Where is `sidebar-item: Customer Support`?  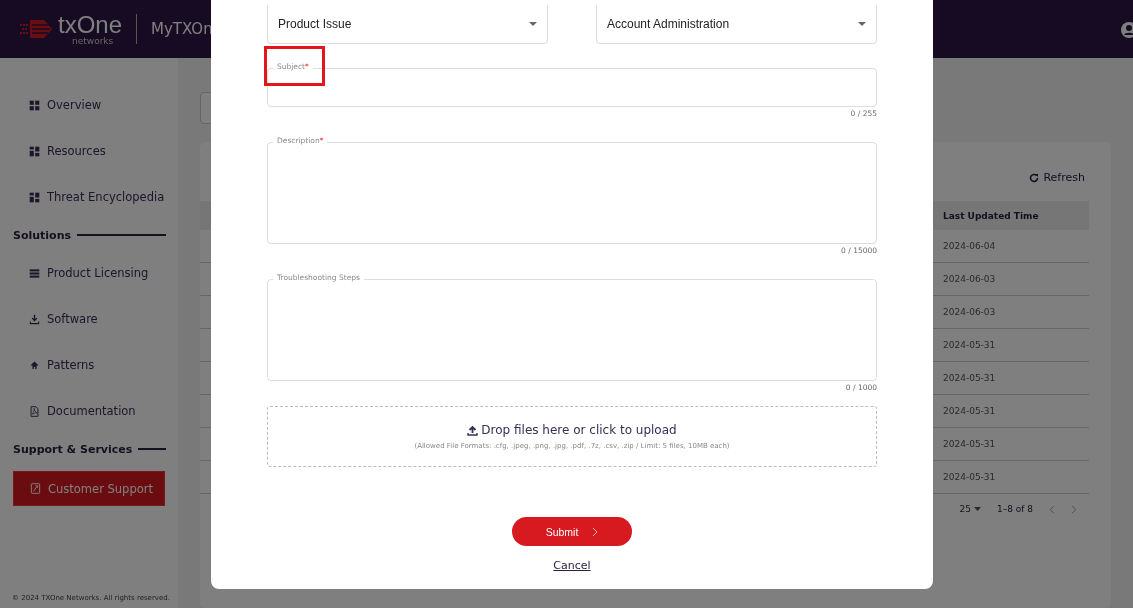 sidebar-item: Customer Support is located at coordinates (89, 488).